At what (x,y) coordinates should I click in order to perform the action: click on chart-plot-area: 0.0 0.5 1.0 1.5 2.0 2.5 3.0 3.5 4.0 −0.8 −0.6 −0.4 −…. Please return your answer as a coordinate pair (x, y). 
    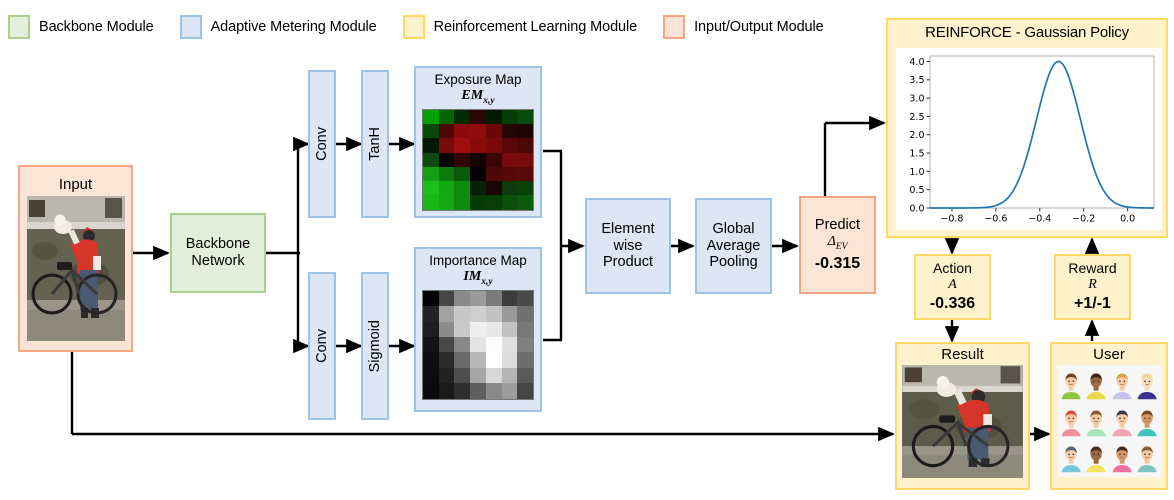
    Looking at the image, I should click on (1029, 139).